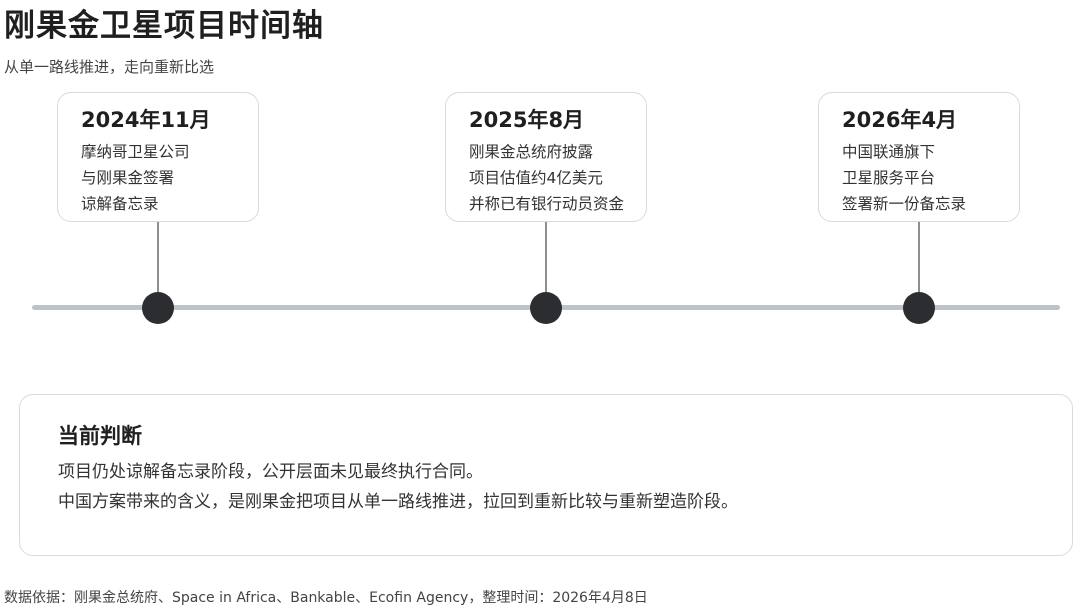 This screenshot has width=1080, height=614. I want to click on timeline-card-2025-08: 2025年8月 刚果金总统府披露 项目估值约4亿美元 并称已有银行动员资金, so click(546, 157).